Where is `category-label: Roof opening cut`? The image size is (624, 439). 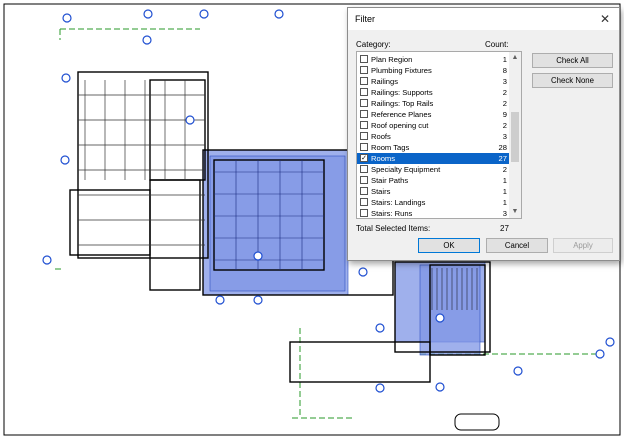 category-label: Roof opening cut is located at coordinates (400, 125).